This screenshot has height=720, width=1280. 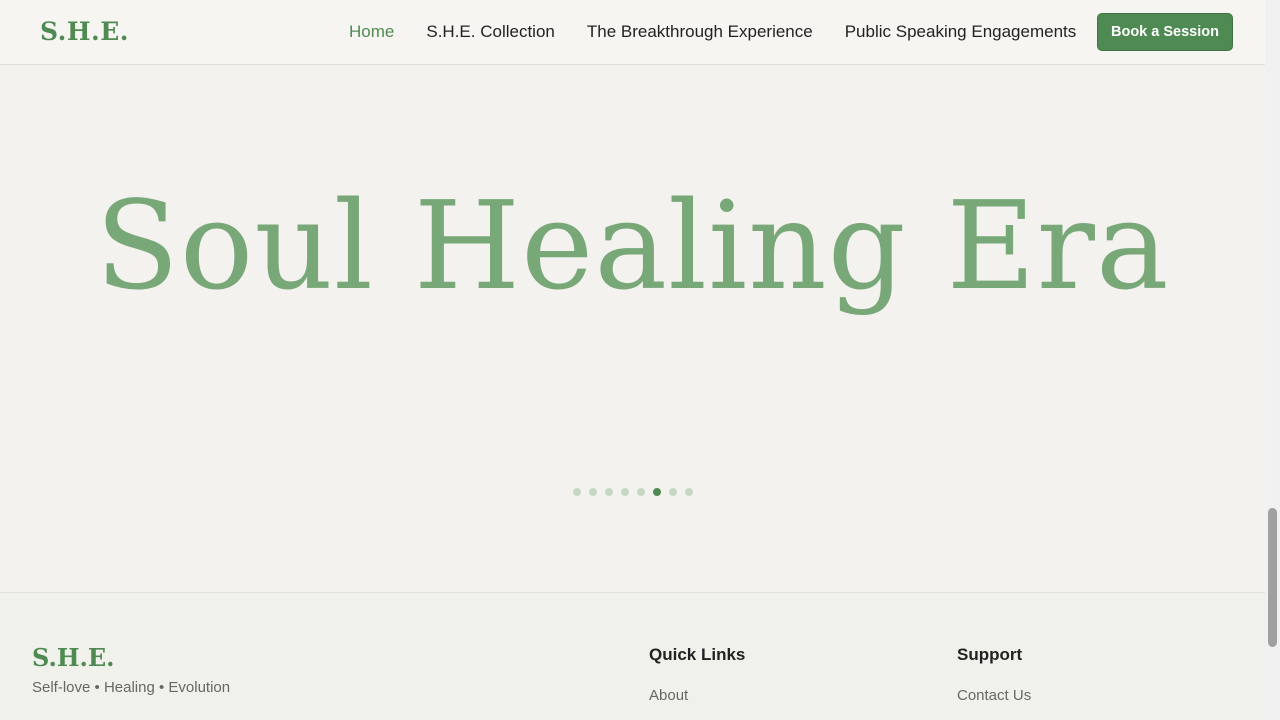 I want to click on quick-links-heading: Quick Links, so click(x=697, y=654).